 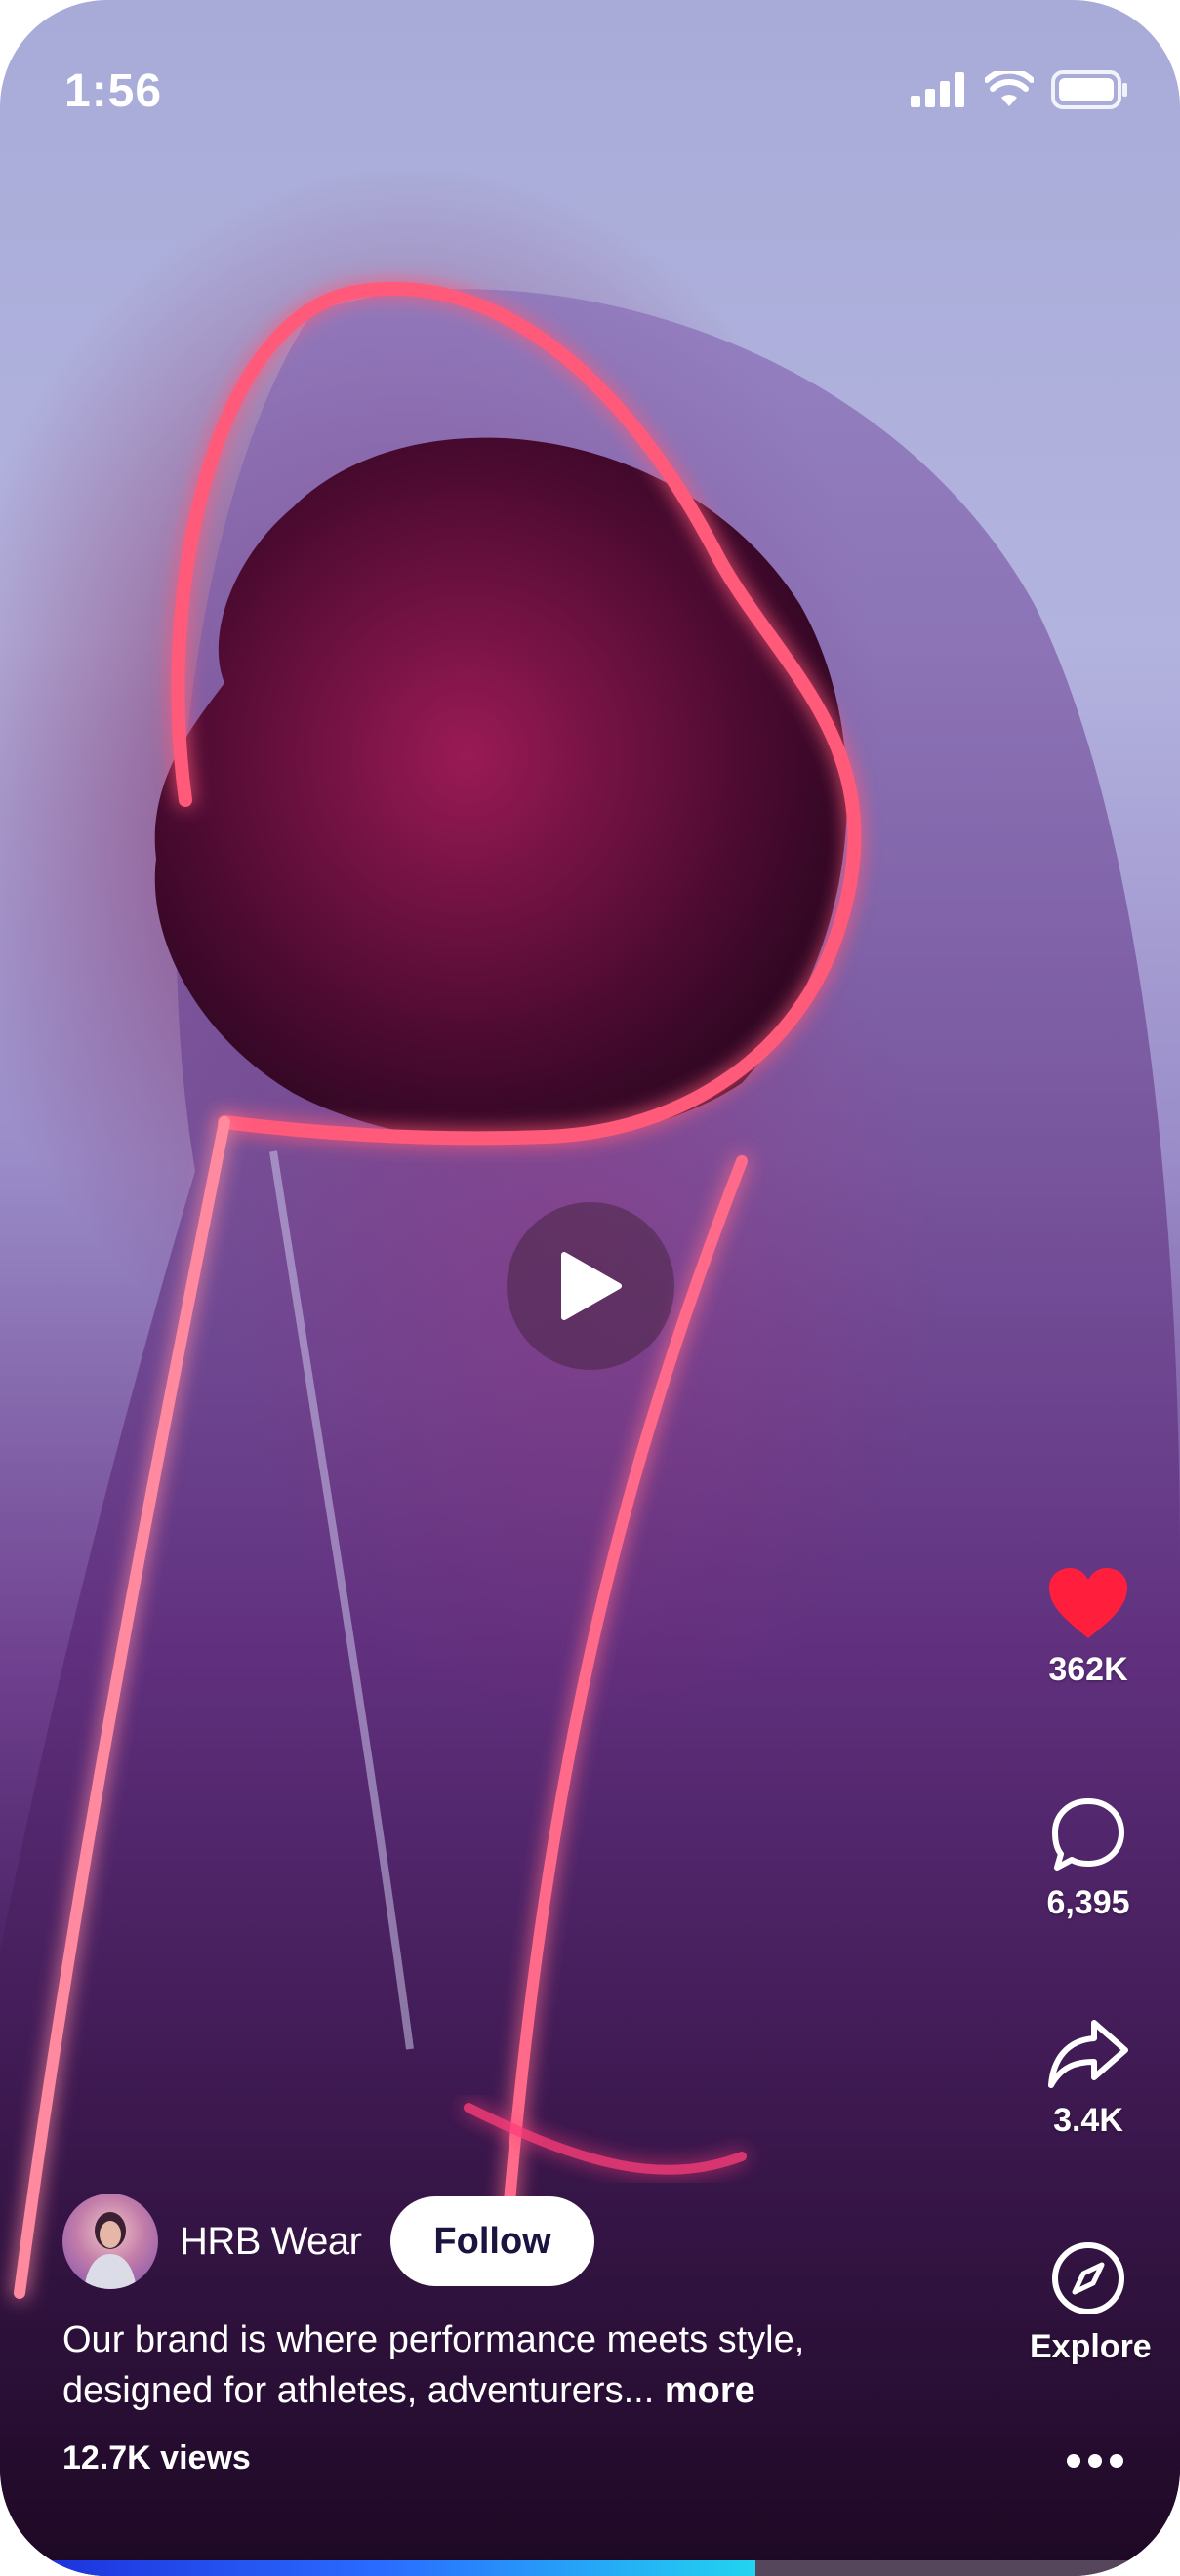 I want to click on play-button, so click(x=590, y=1286).